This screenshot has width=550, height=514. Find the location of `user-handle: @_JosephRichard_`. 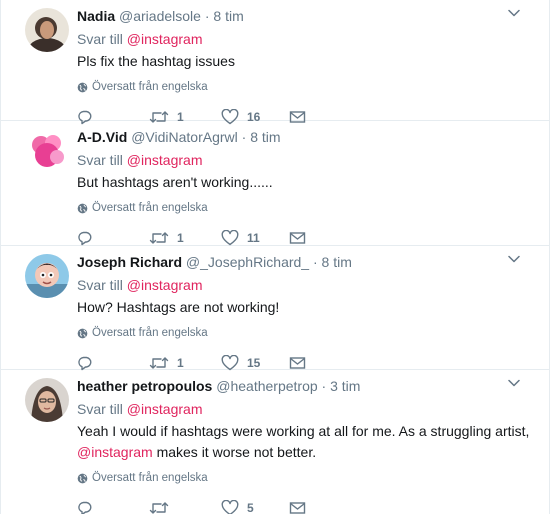

user-handle: @_JosephRichard_ is located at coordinates (247, 262).